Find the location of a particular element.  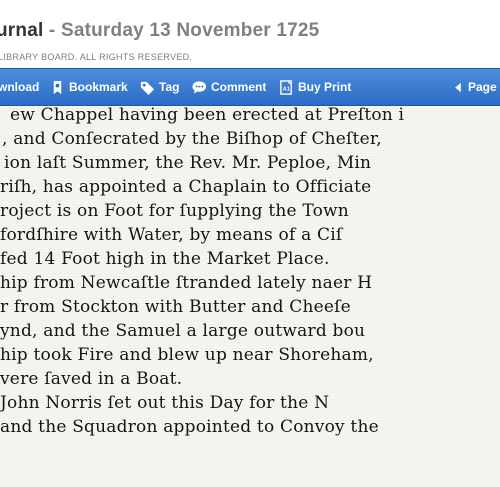

bookmark-label: Bookmark is located at coordinates (98, 87).